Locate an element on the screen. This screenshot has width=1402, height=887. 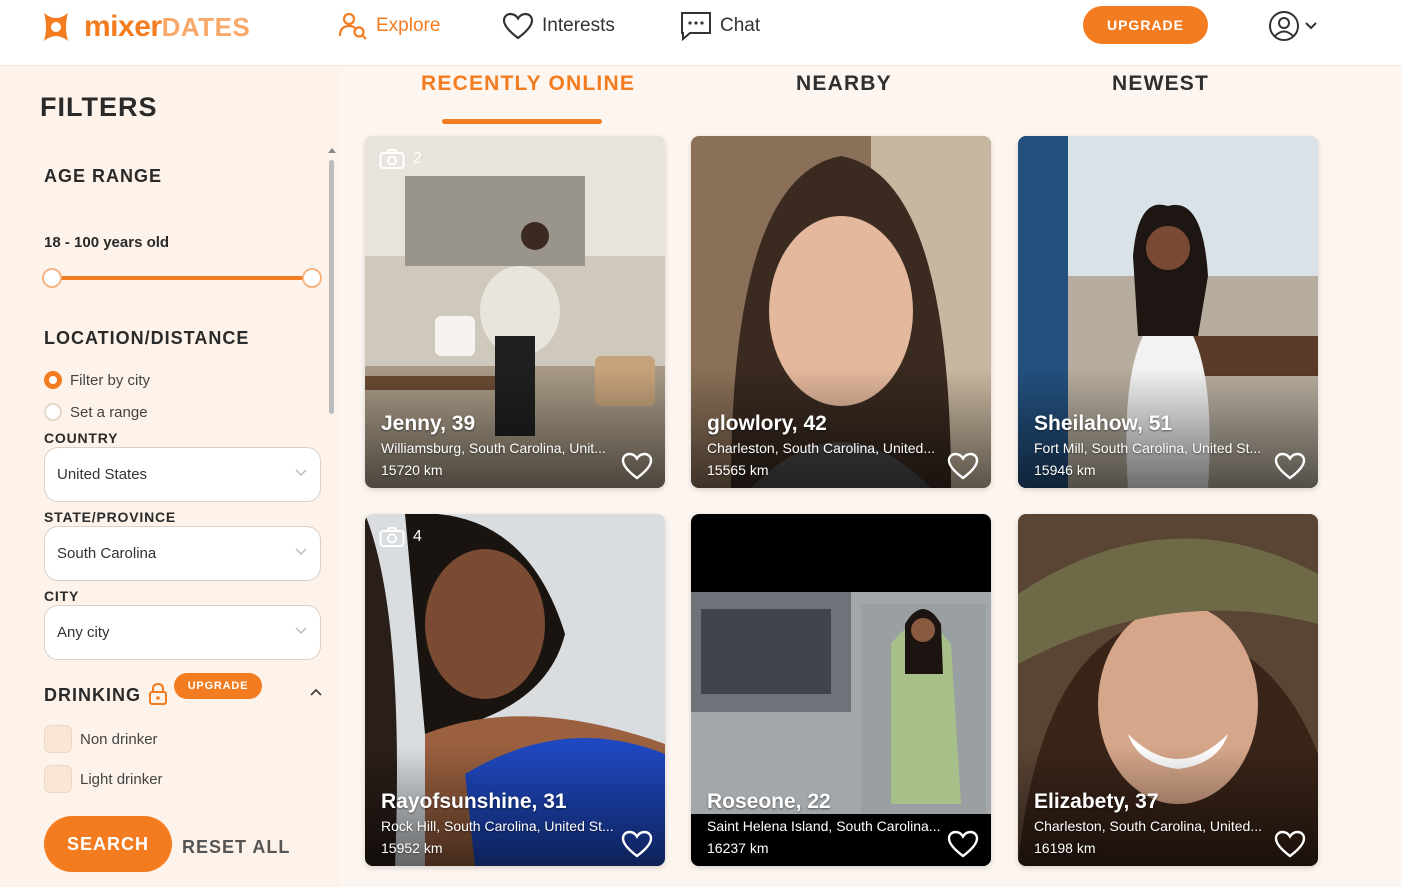
user-circle-icon is located at coordinates (1284, 26).